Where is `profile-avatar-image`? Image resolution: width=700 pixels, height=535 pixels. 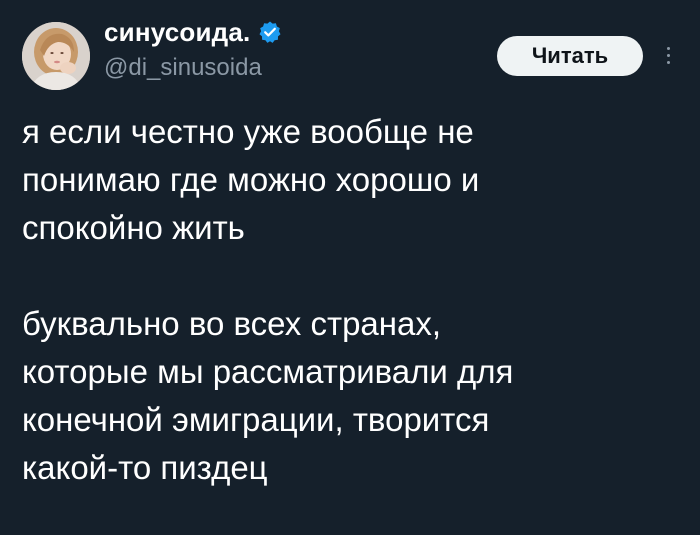
profile-avatar-image is located at coordinates (56, 56).